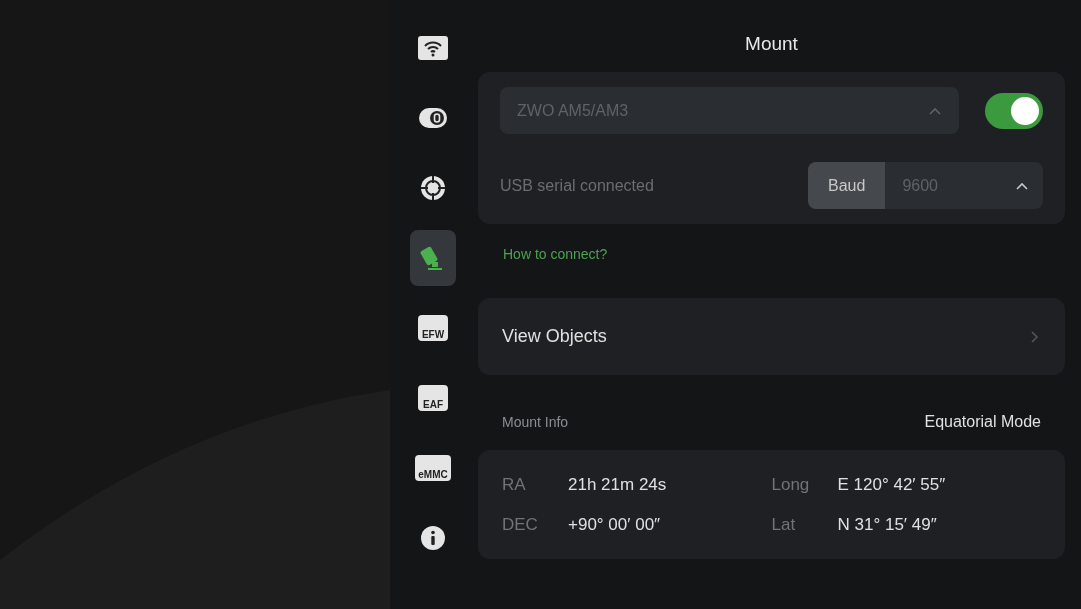 Image resolution: width=1081 pixels, height=609 pixels. What do you see at coordinates (577, 185) in the screenshot?
I see `connection-status: USB serial connected` at bounding box center [577, 185].